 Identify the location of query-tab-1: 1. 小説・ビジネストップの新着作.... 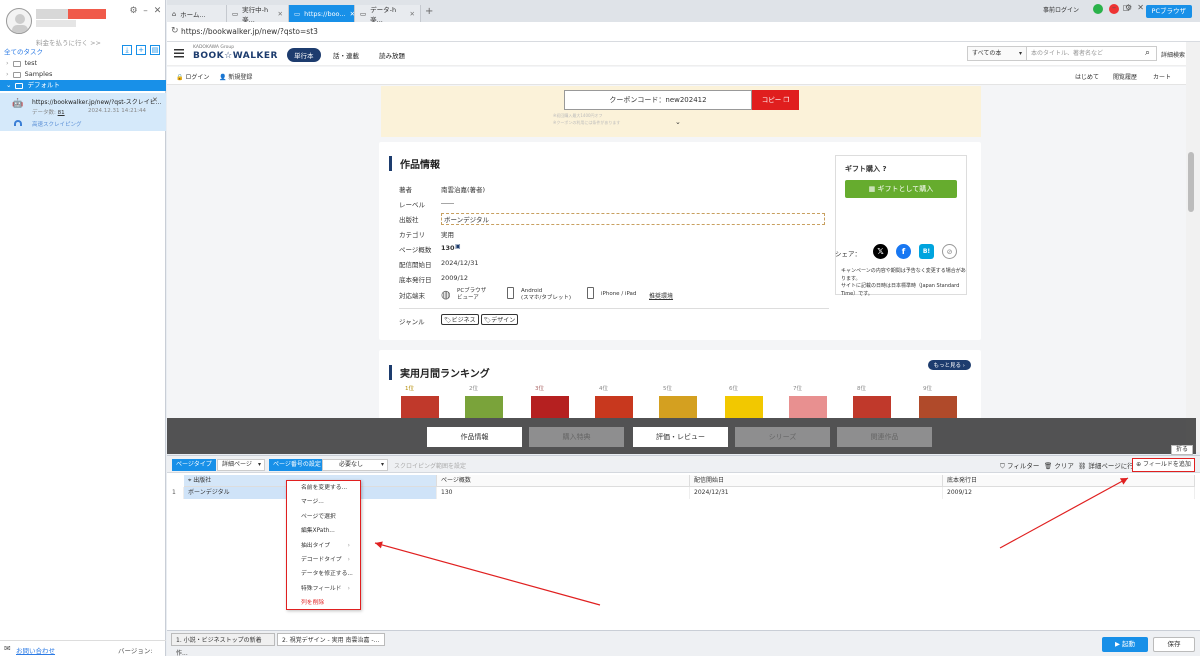
(223, 644).